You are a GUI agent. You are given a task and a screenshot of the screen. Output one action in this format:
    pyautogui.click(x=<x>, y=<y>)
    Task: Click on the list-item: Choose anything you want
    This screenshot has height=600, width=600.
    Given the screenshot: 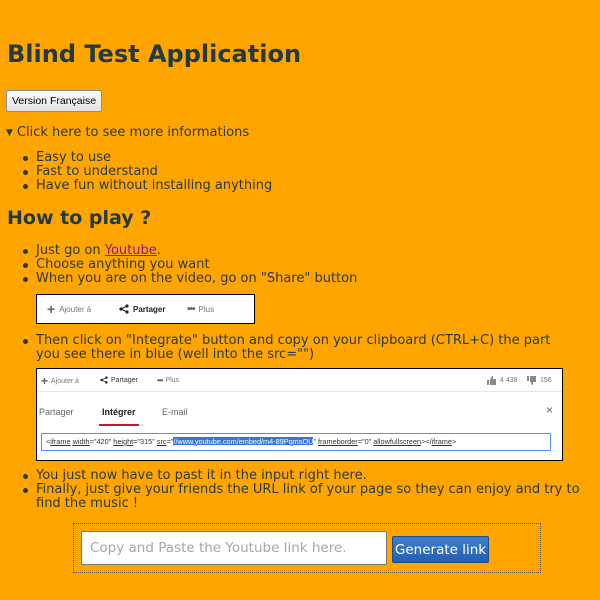 What is the action you would take?
    pyautogui.click(x=189, y=265)
    